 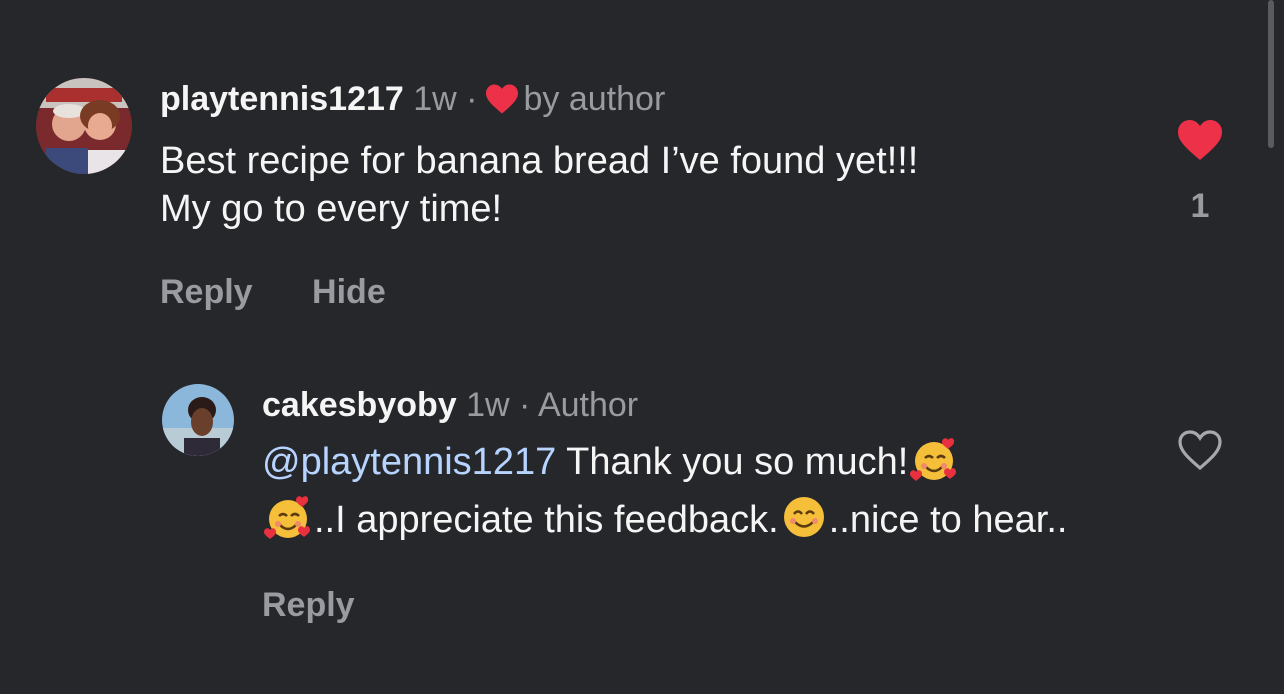 I want to click on comment-meta: playtennis1217 1w · by author, so click(x=620, y=101).